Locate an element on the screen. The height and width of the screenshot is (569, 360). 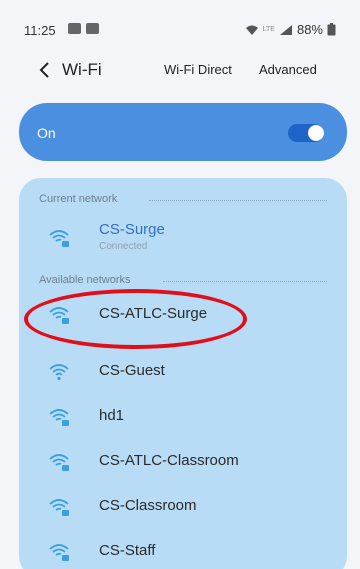
network-row: hd1 is located at coordinates (189, 419).